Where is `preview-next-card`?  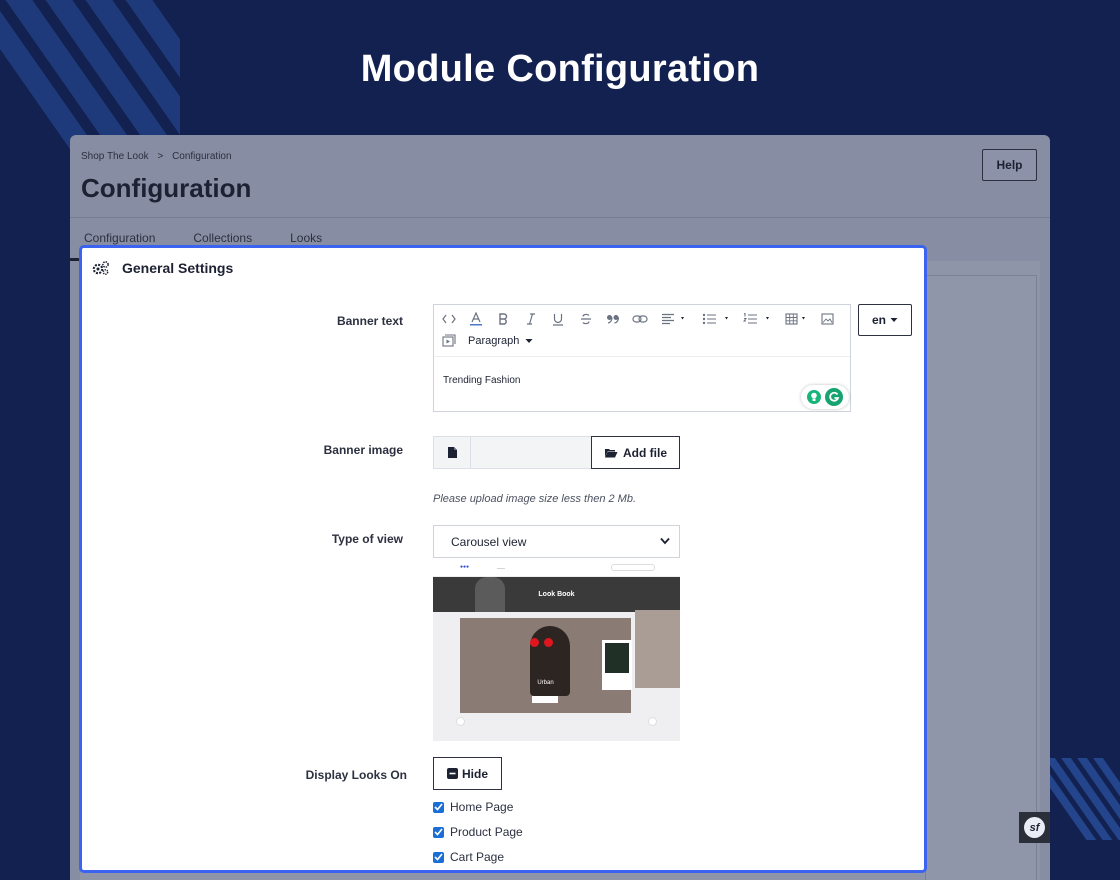
preview-next-card is located at coordinates (657, 649).